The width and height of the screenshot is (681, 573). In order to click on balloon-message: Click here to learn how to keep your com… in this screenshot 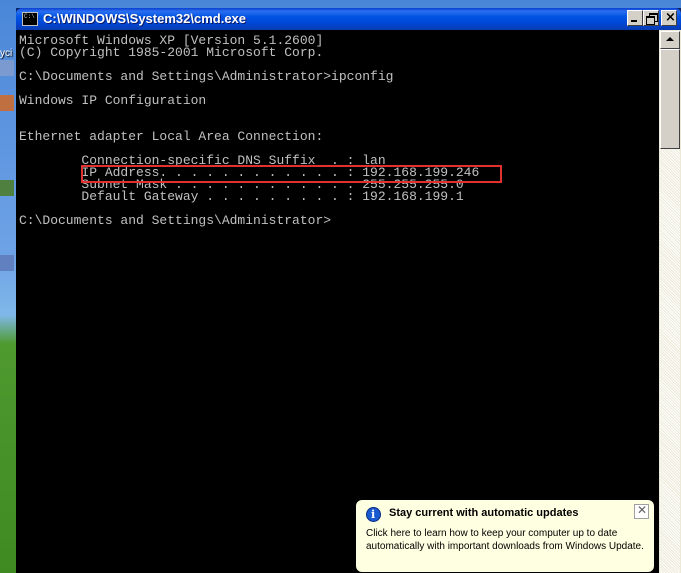, I will do `click(508, 540)`.